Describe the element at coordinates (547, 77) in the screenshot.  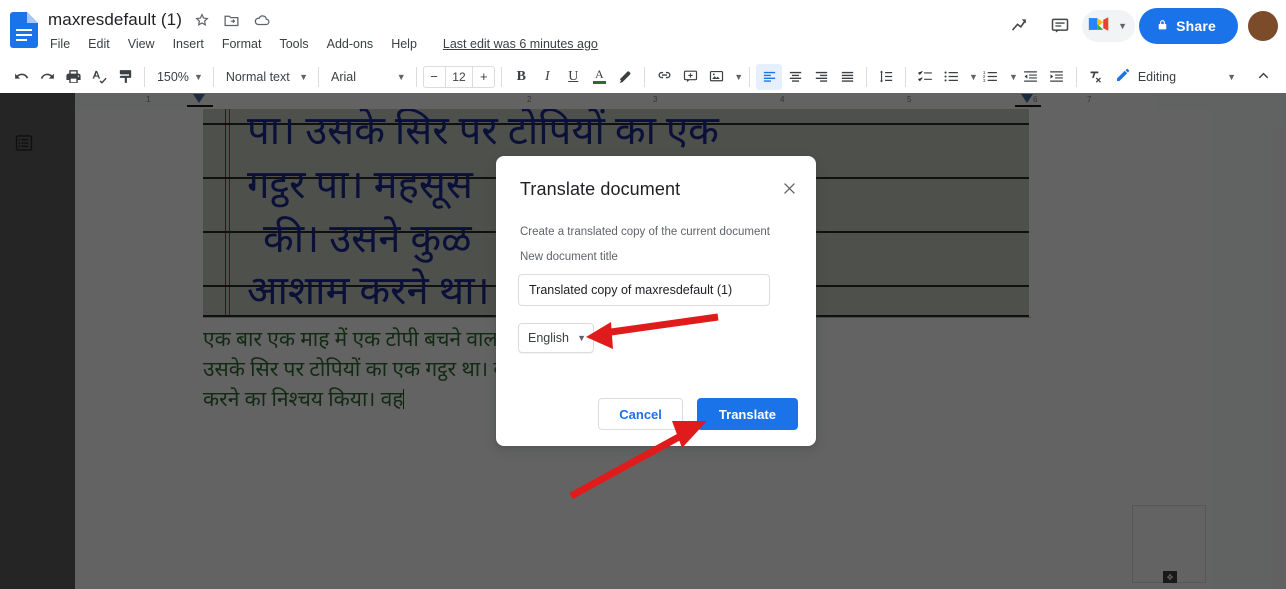
I see `italic-button: I` at that location.